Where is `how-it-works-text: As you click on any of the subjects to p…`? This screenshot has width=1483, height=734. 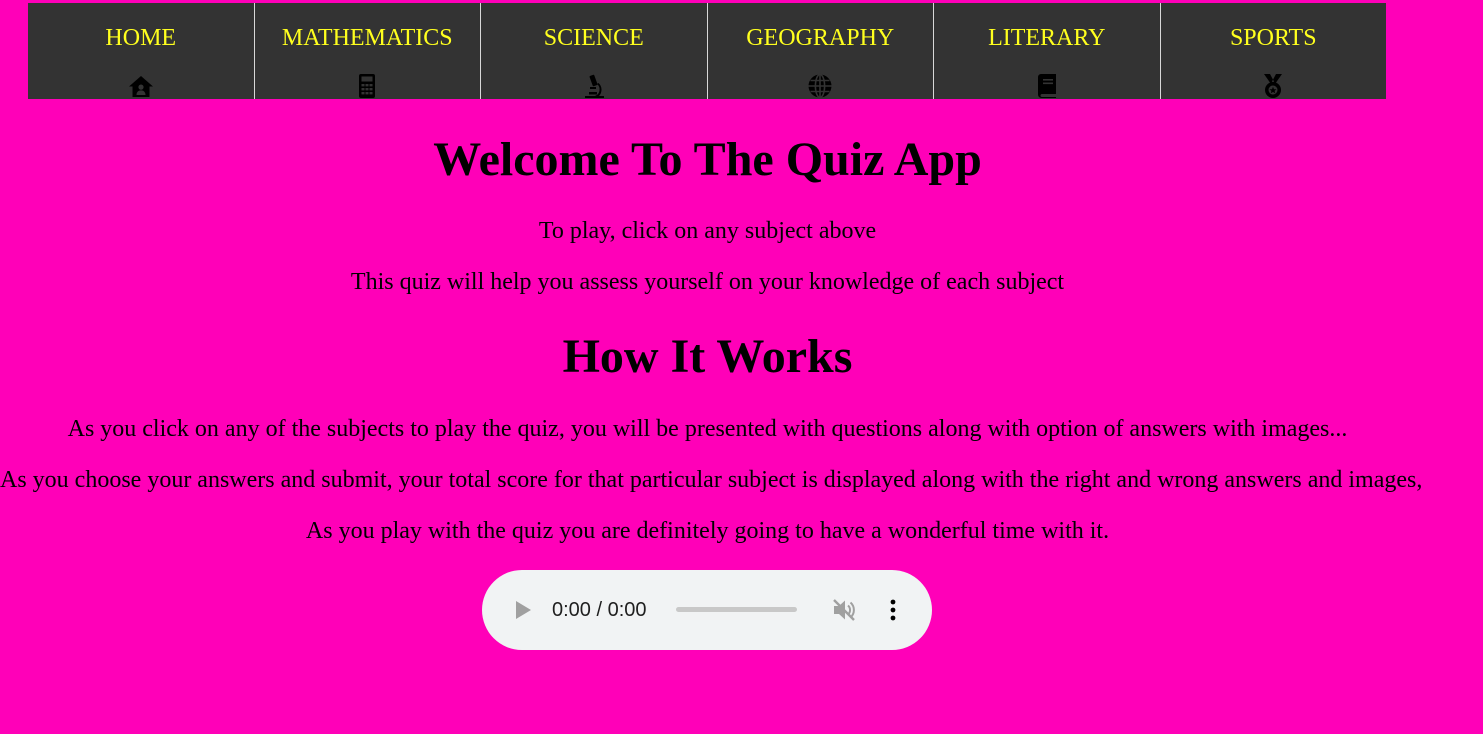 how-it-works-text: As you click on any of the subjects to p… is located at coordinates (707, 429).